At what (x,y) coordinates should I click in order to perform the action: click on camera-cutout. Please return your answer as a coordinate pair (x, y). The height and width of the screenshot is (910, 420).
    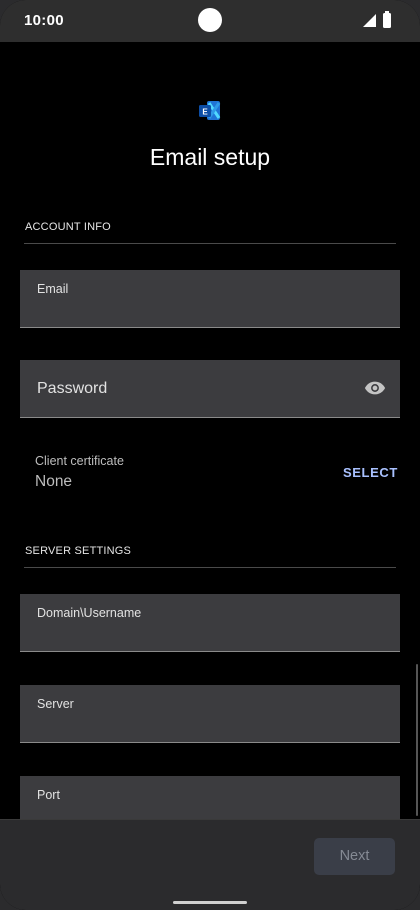
    Looking at the image, I should click on (210, 20).